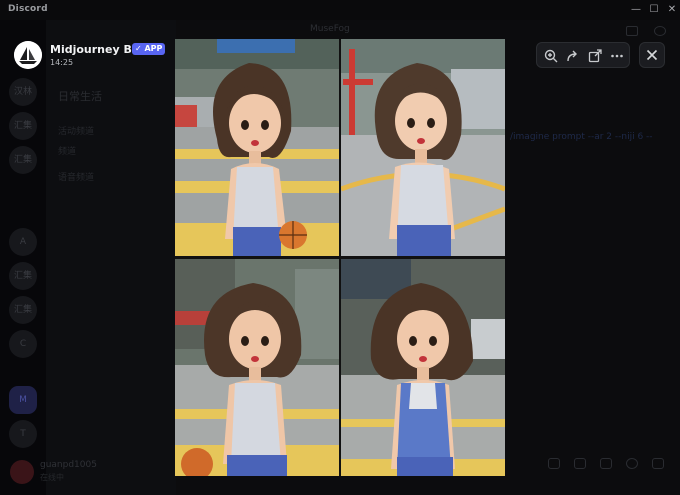  I want to click on server-icon: 汉林, so click(23, 92).